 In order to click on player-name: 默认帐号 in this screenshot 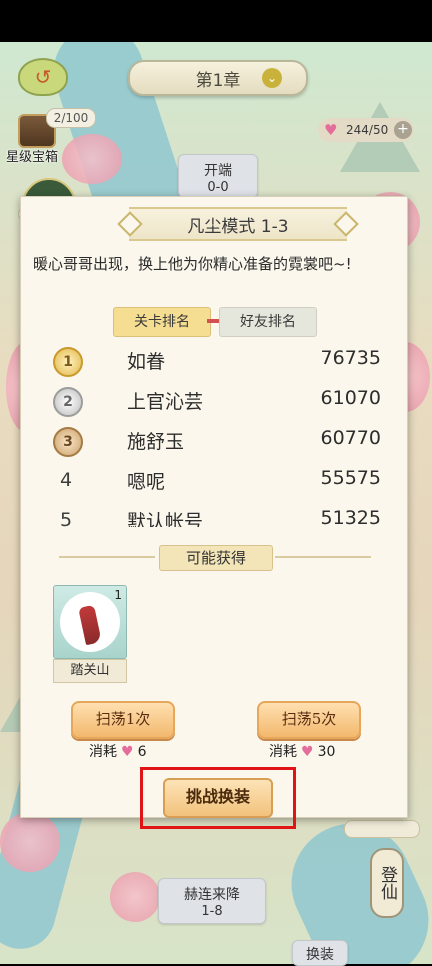, I will do `click(165, 519)`.